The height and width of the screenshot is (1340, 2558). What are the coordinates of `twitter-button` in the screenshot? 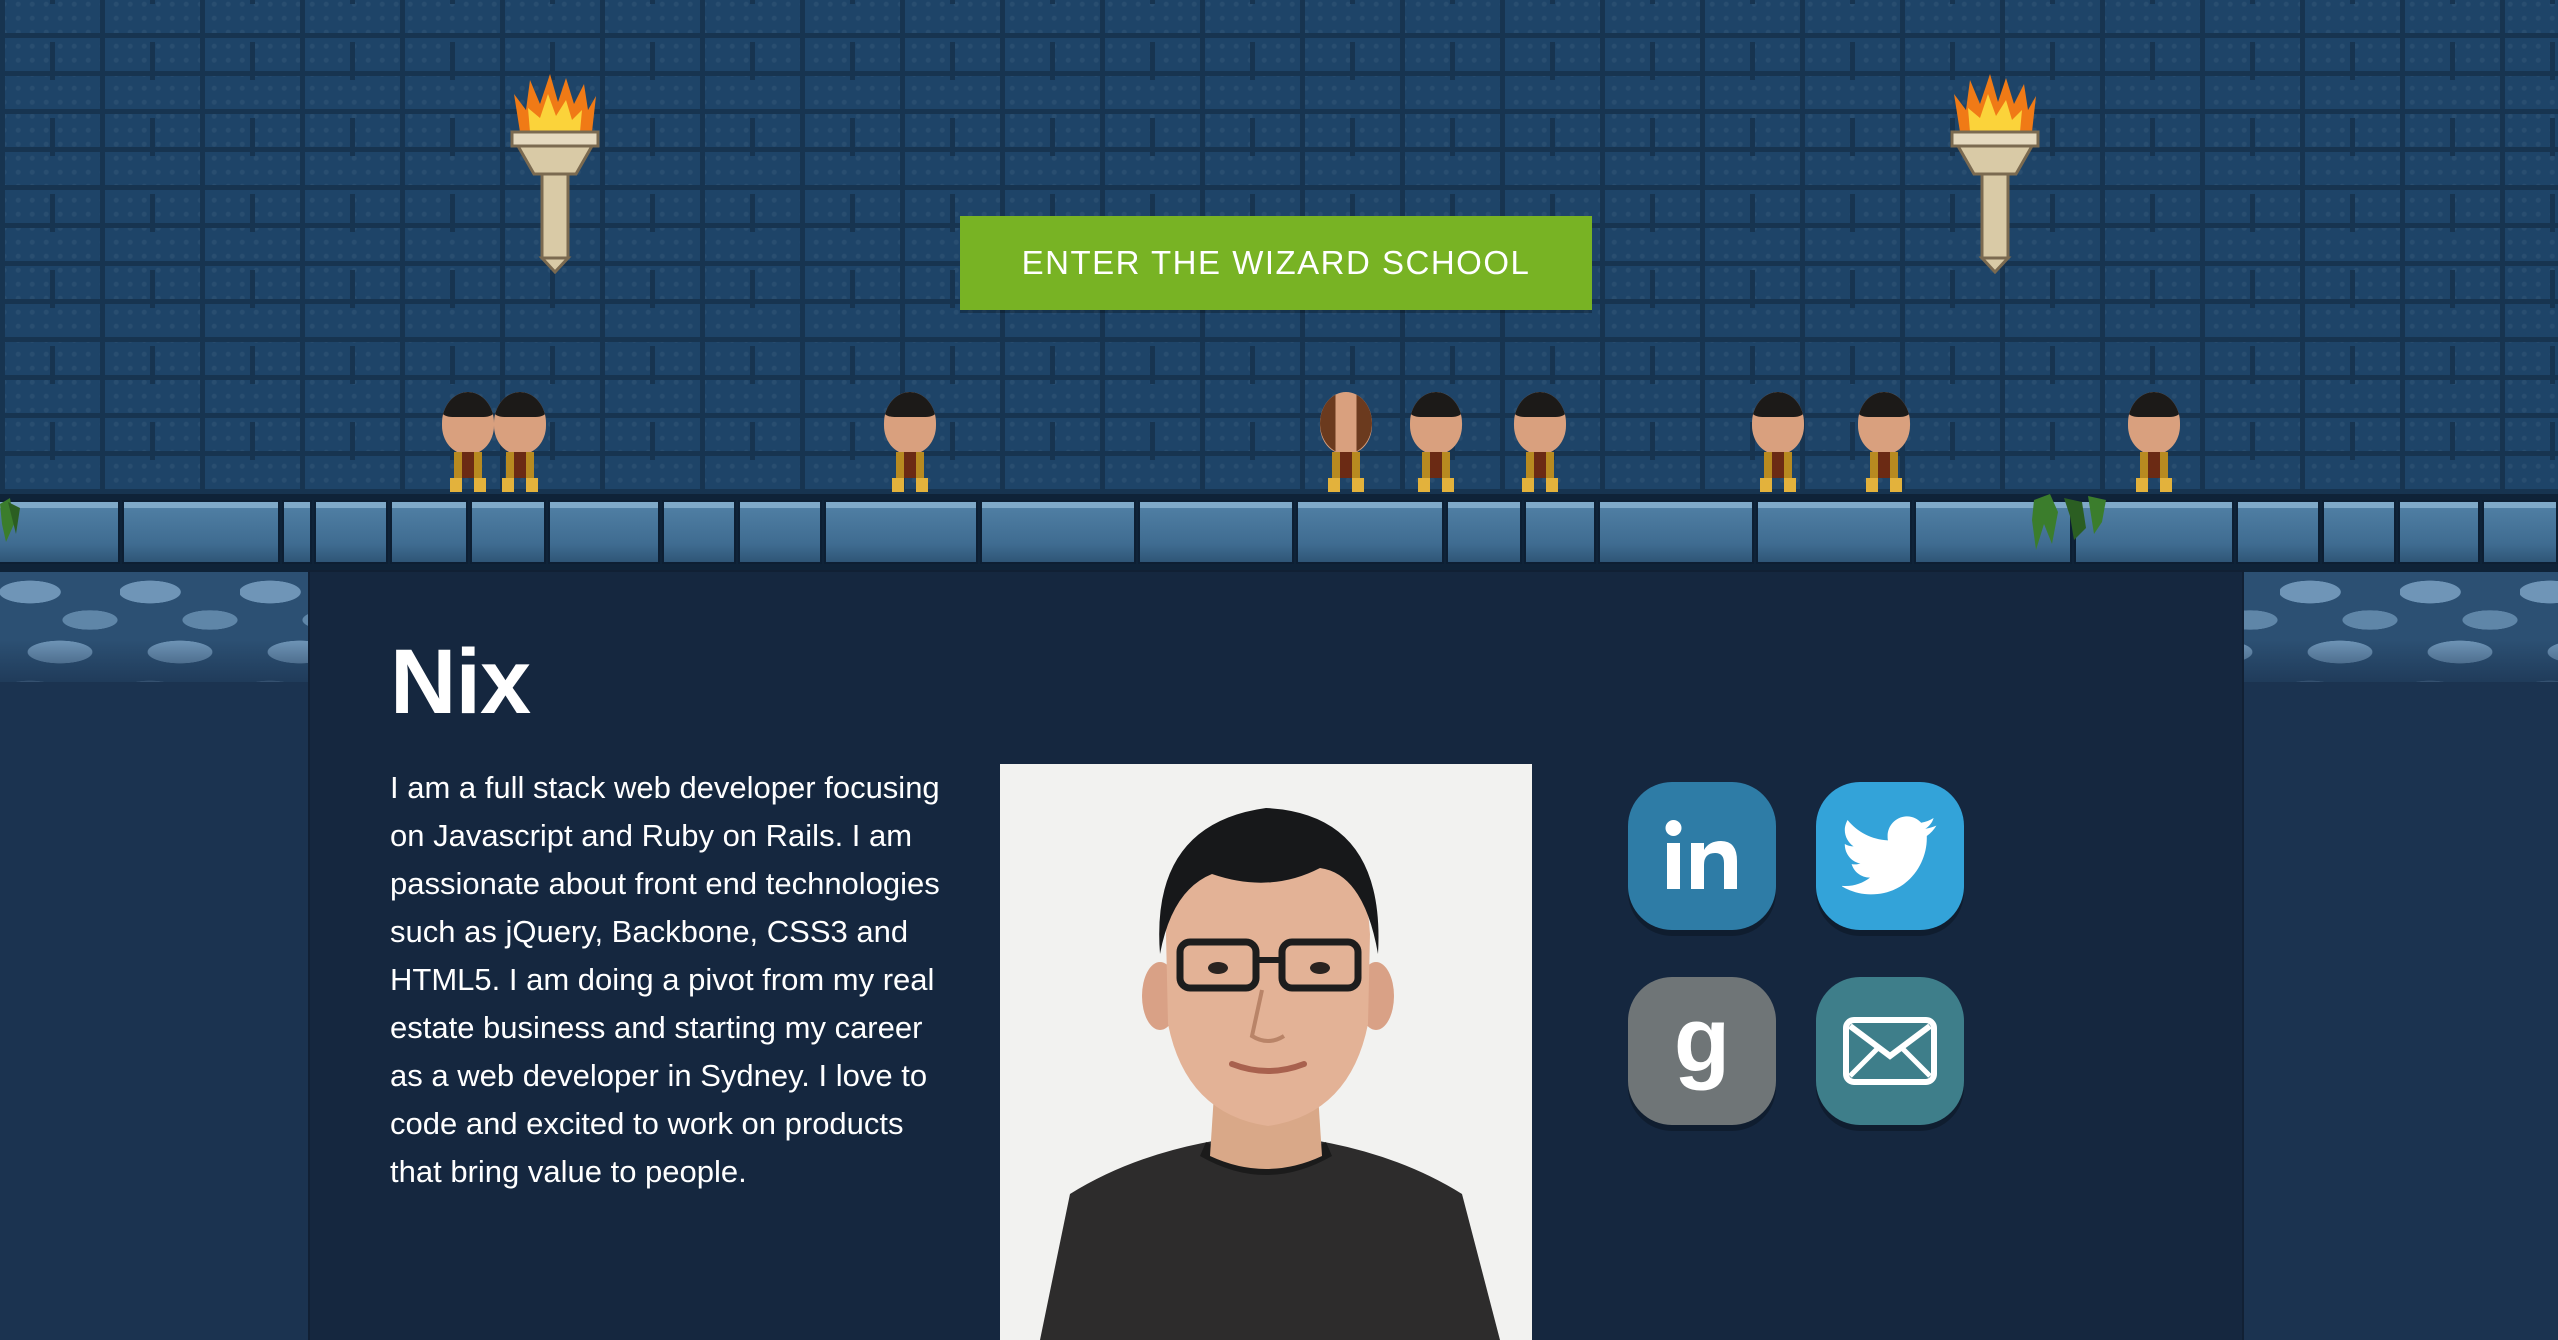 It's located at (1890, 856).